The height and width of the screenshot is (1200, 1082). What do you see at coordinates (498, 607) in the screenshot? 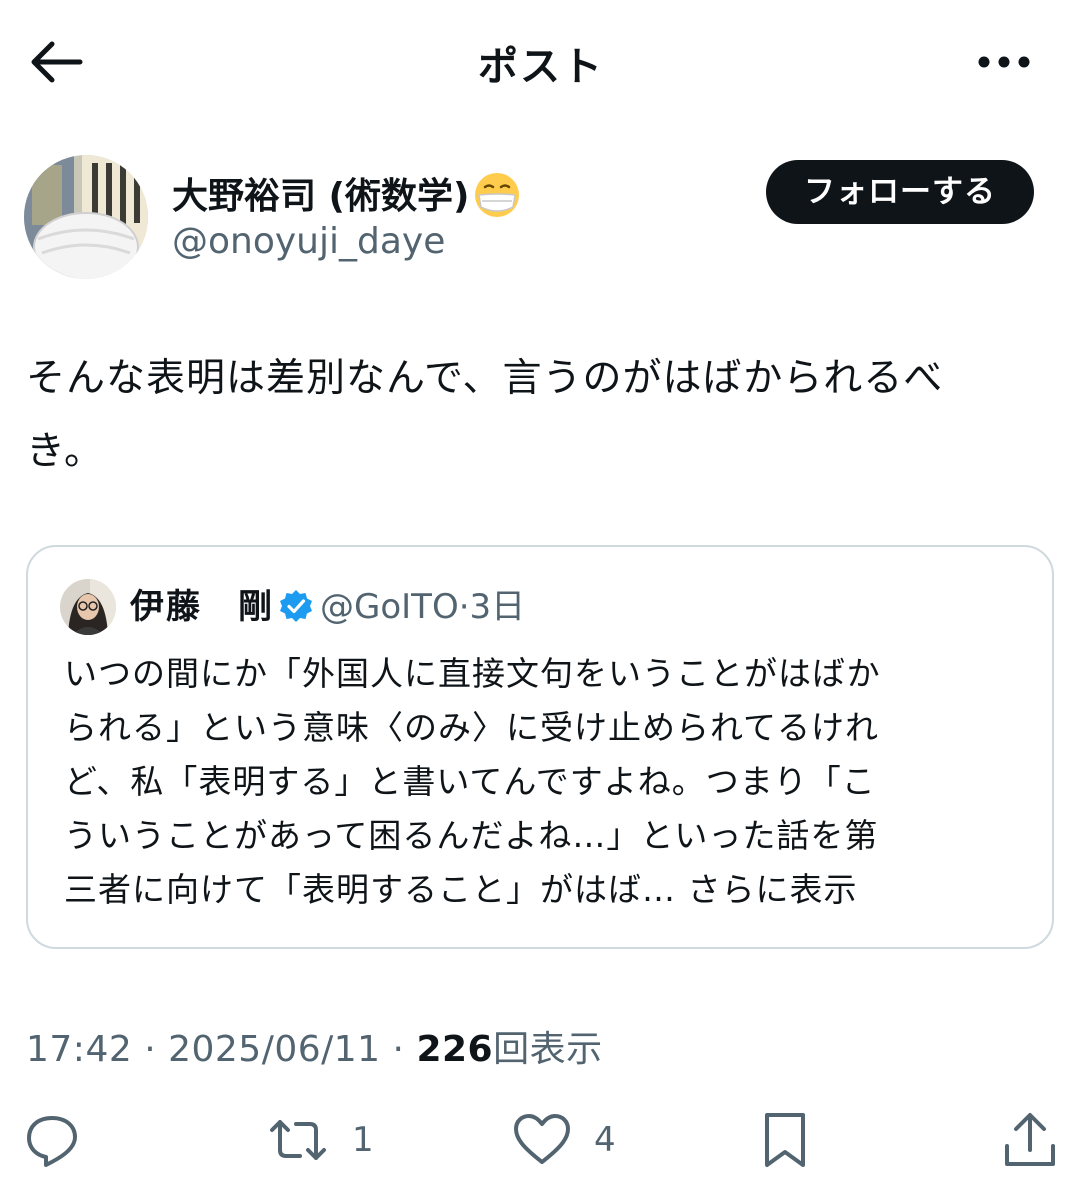
I see `quoted-timestamp: 3日` at bounding box center [498, 607].